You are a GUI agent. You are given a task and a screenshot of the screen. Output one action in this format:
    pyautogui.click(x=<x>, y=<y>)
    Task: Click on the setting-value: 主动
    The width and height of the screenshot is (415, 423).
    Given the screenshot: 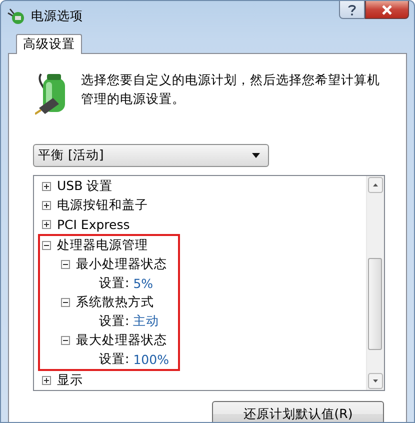 What is the action you would take?
    pyautogui.click(x=146, y=321)
    